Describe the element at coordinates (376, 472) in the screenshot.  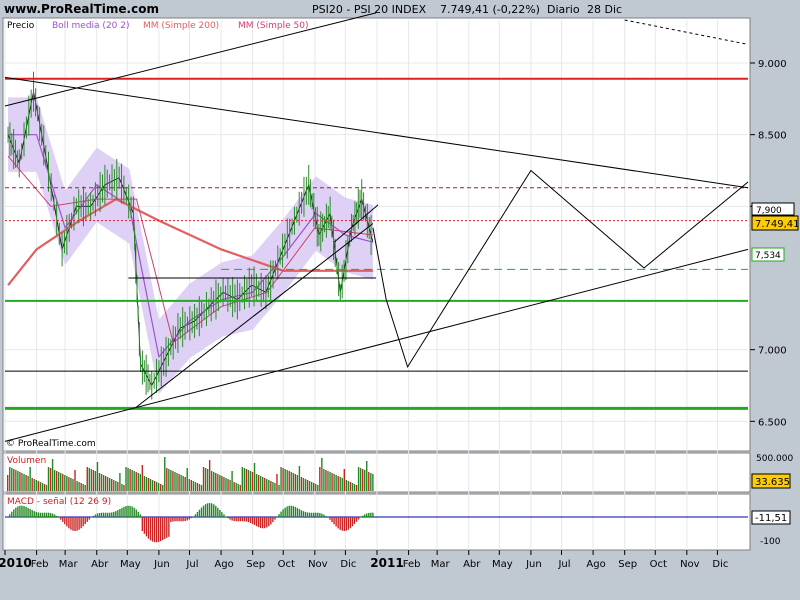
I see `volume-panel` at that location.